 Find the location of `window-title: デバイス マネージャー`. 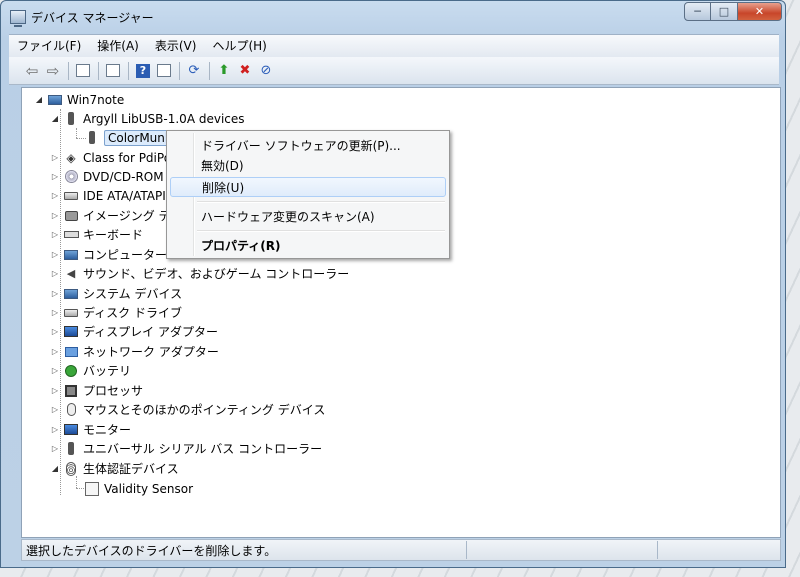

window-title: デバイス マネージャー is located at coordinates (92, 18).